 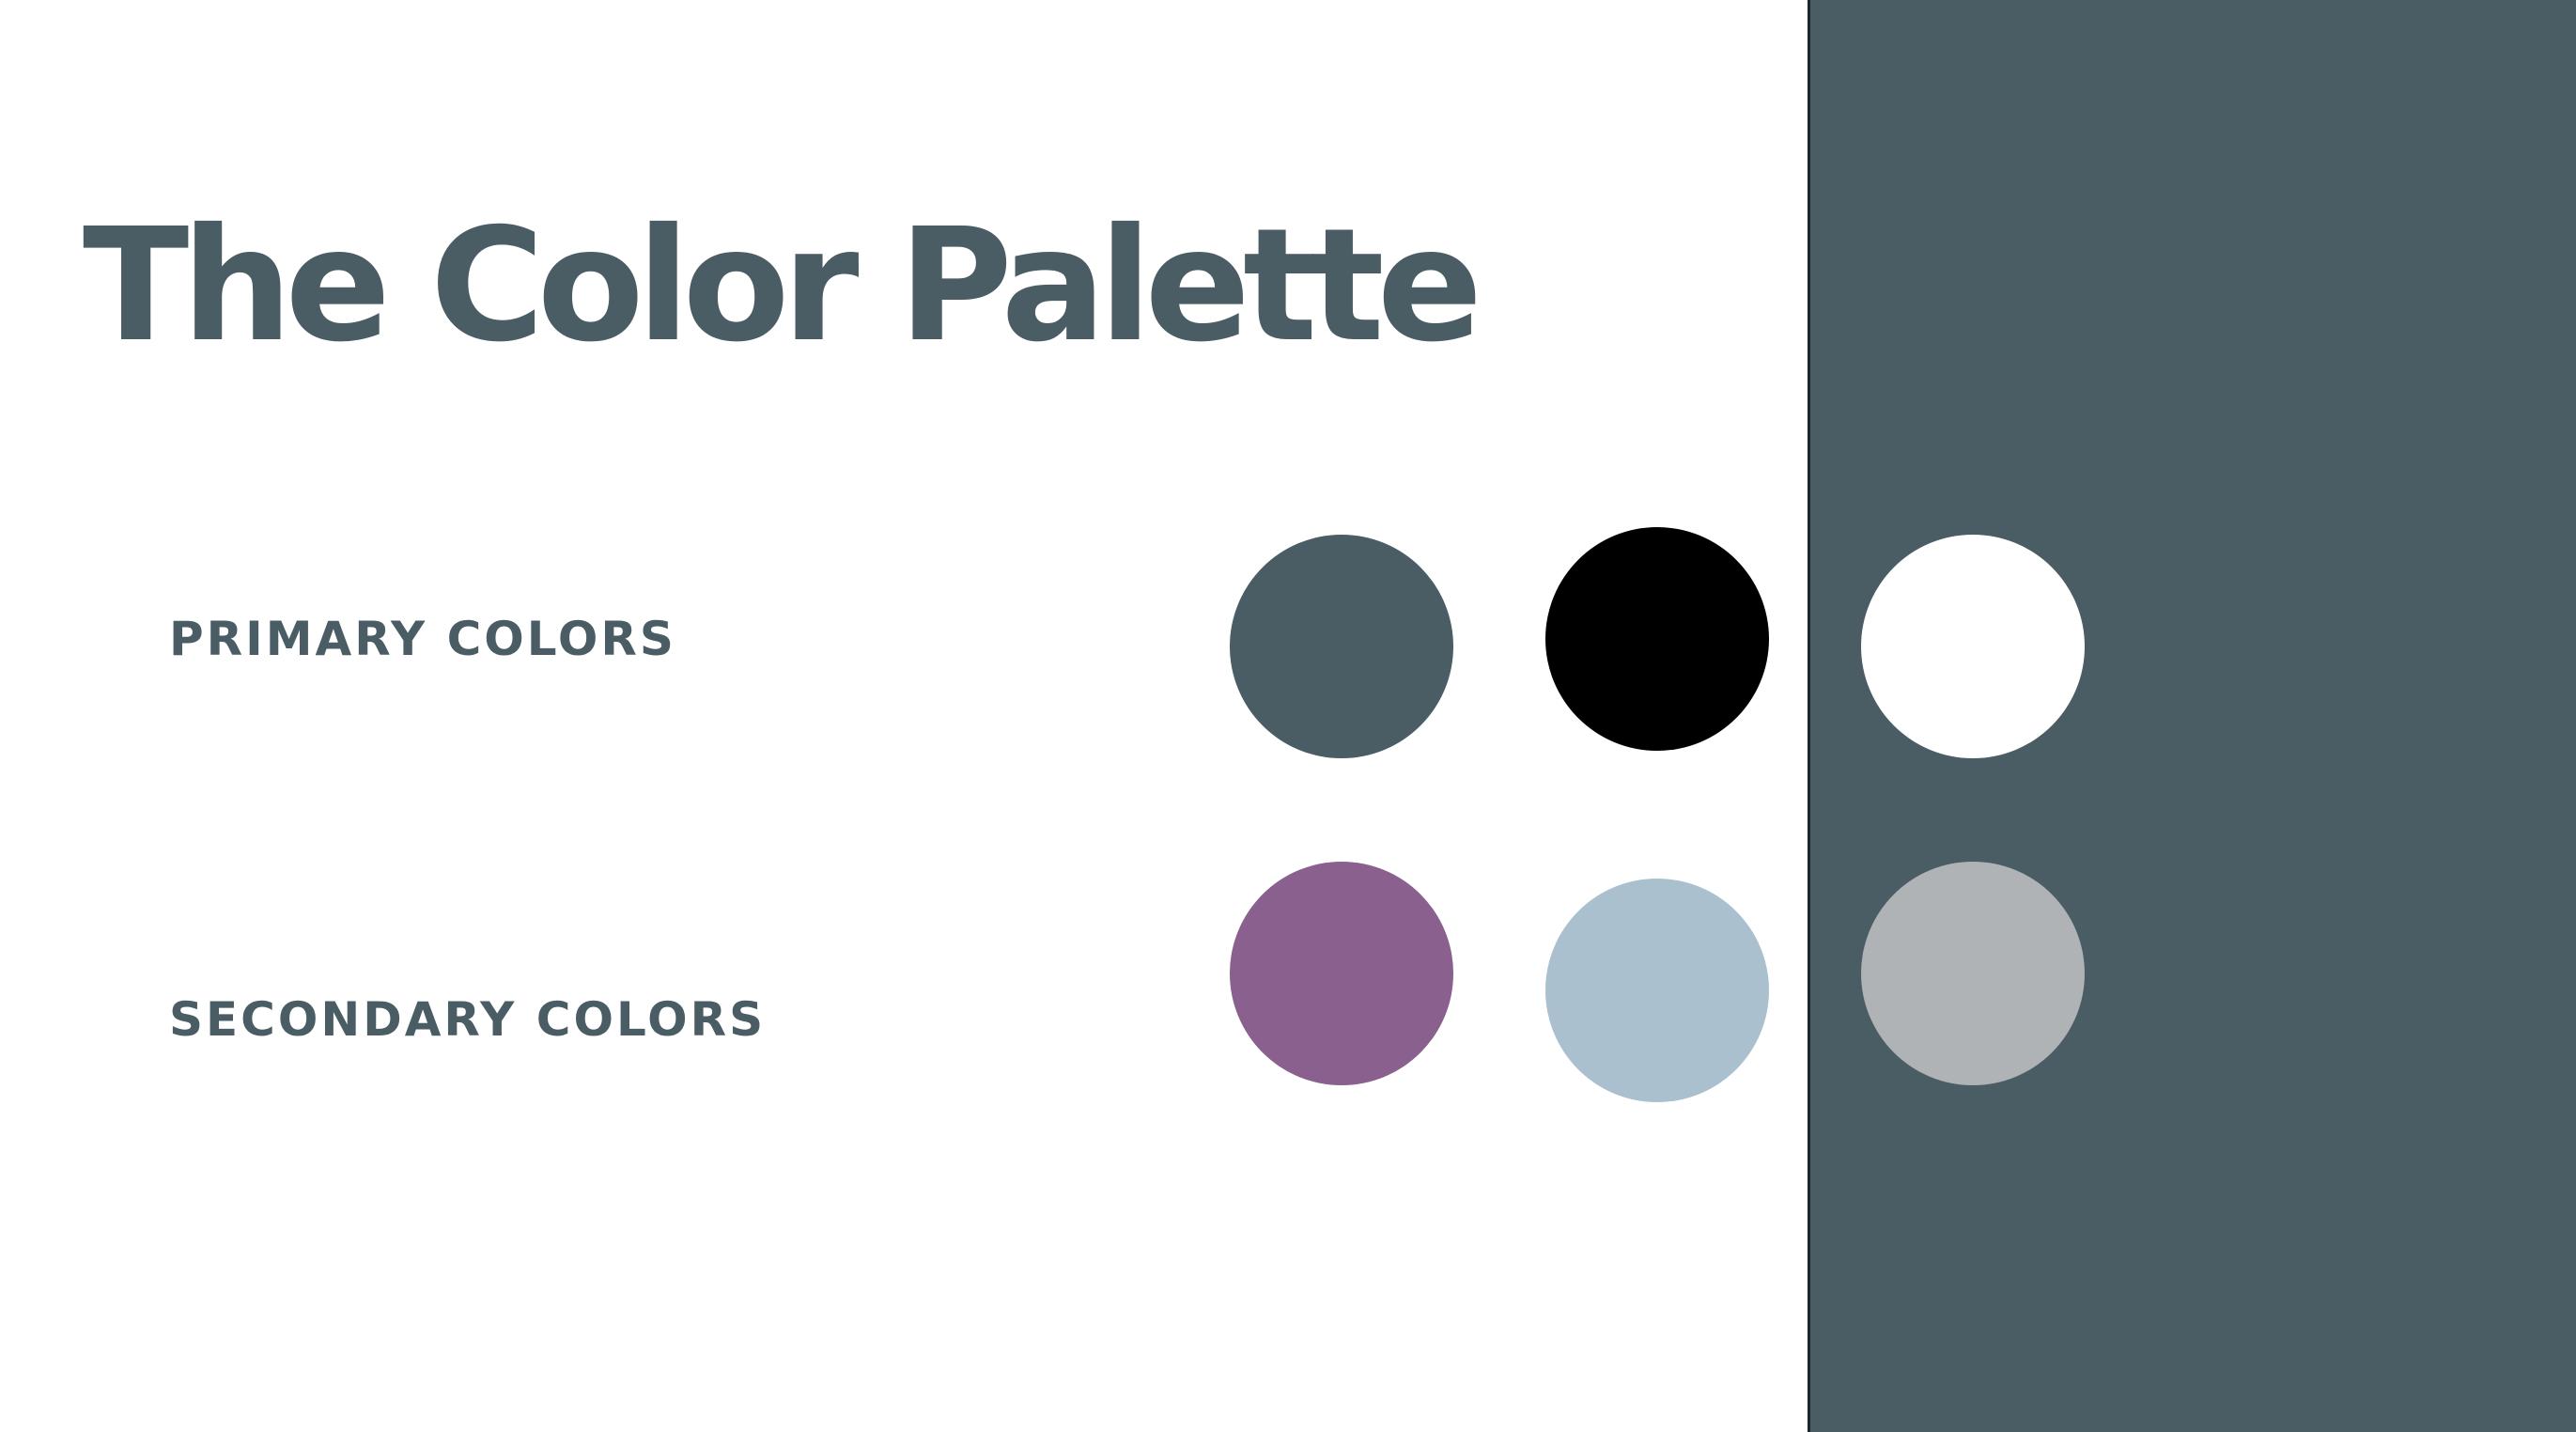 I want to click on secondary-swatch-light-blue, so click(x=1657, y=990).